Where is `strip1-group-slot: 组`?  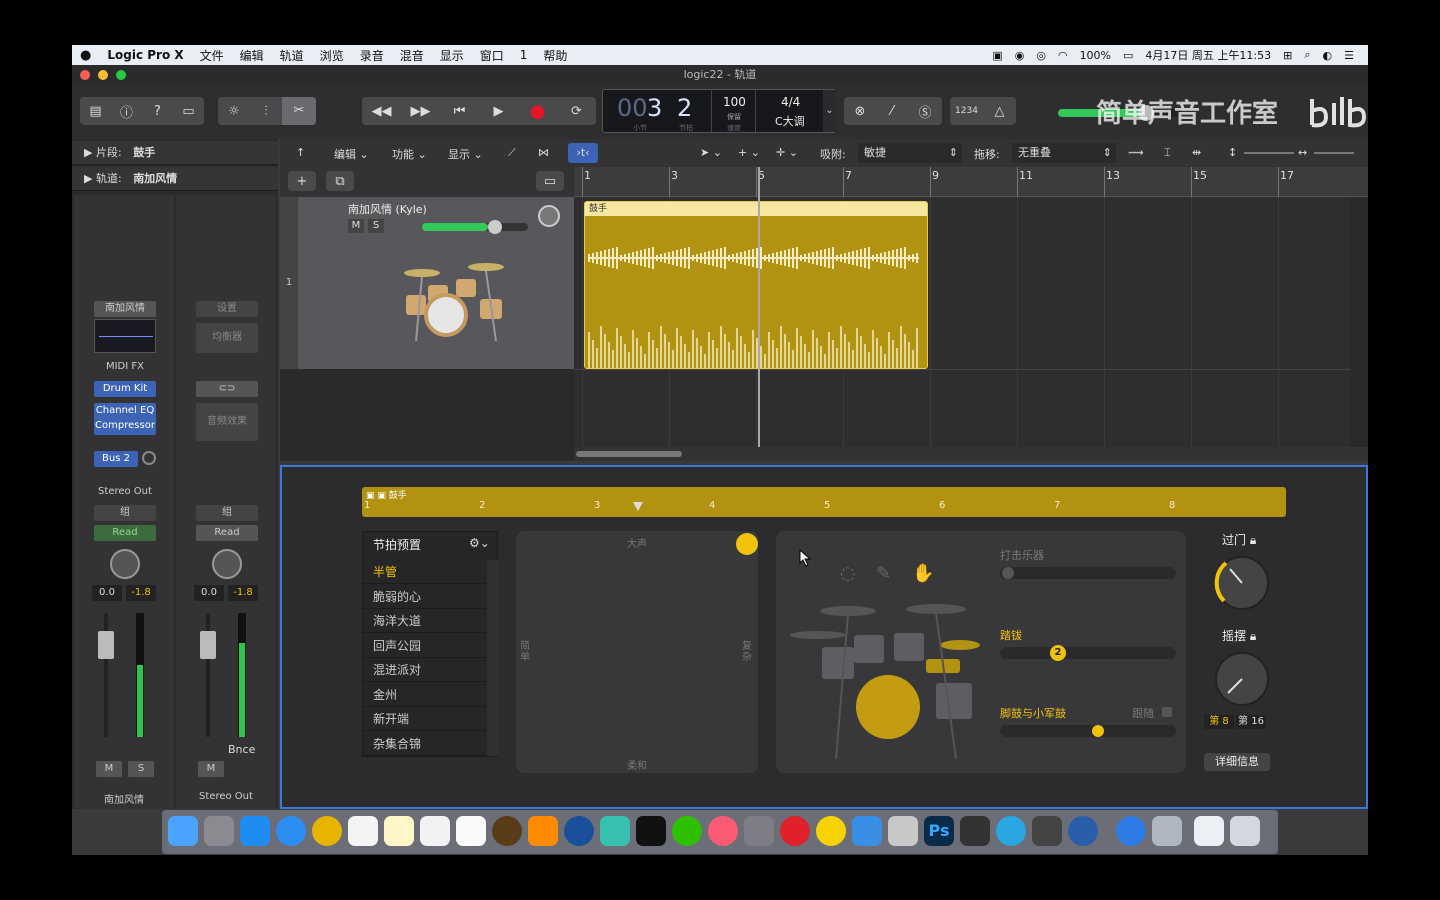
strip1-group-slot: 组 is located at coordinates (125, 513).